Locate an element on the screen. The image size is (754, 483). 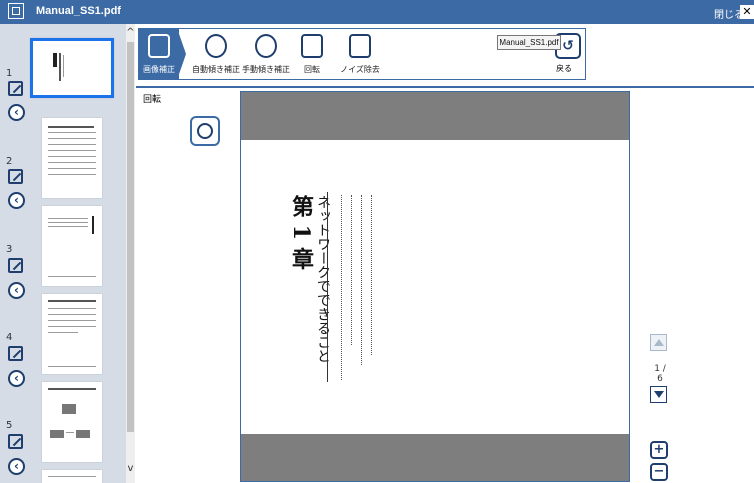
scrollbar-thumb is located at coordinates (130, 237).